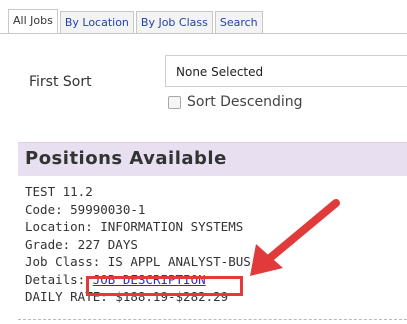 The height and width of the screenshot is (324, 407). What do you see at coordinates (295, 237) in the screenshot?
I see `annotation-arrow-icon` at bounding box center [295, 237].